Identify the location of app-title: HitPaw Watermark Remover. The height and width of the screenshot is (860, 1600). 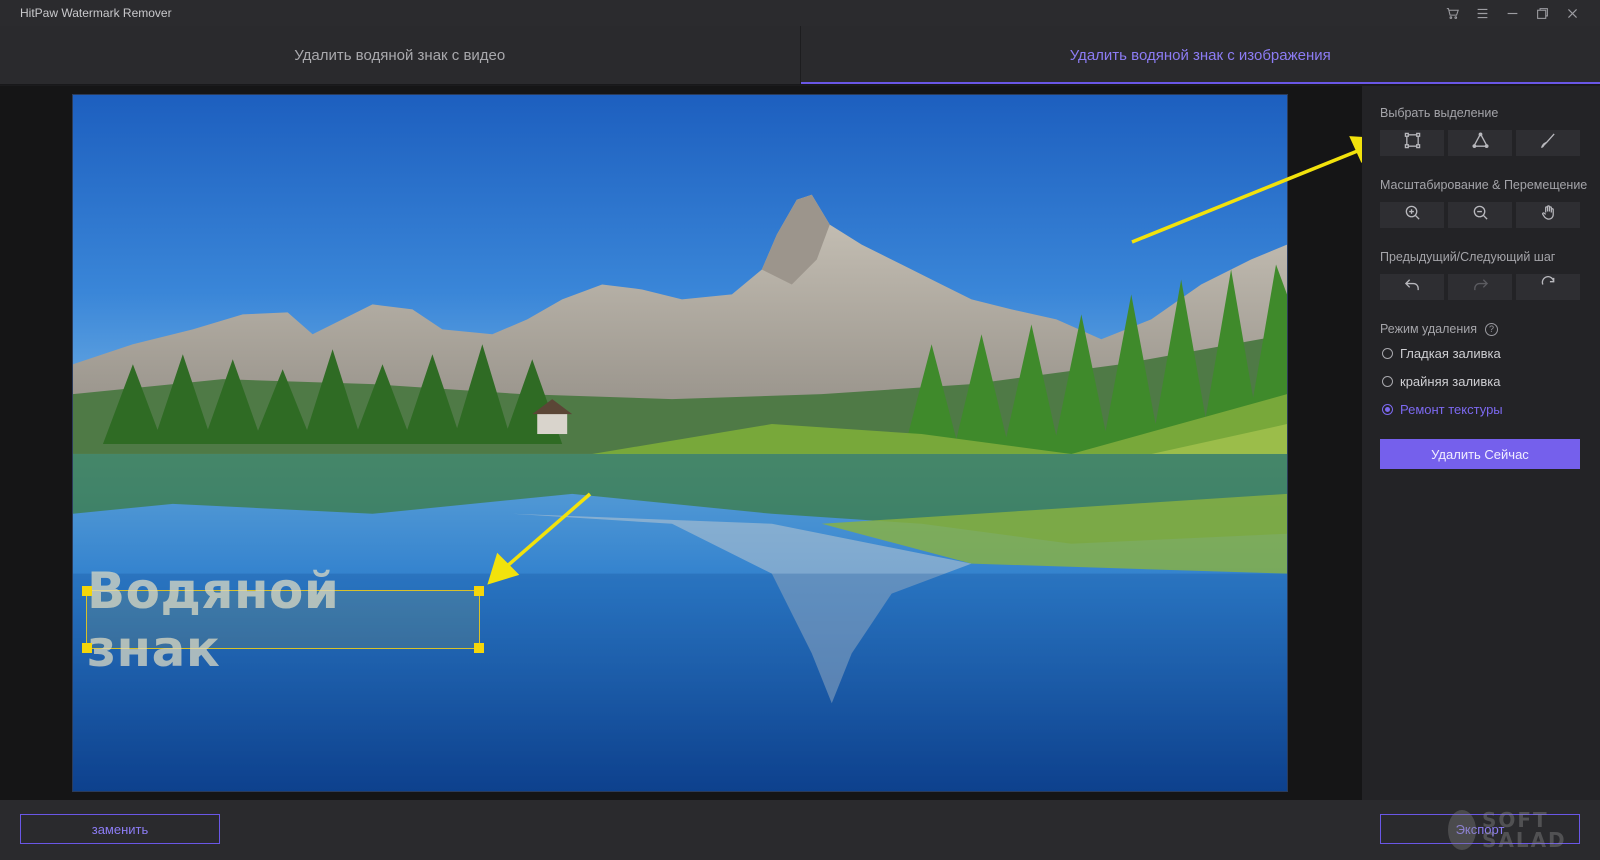
(96, 13).